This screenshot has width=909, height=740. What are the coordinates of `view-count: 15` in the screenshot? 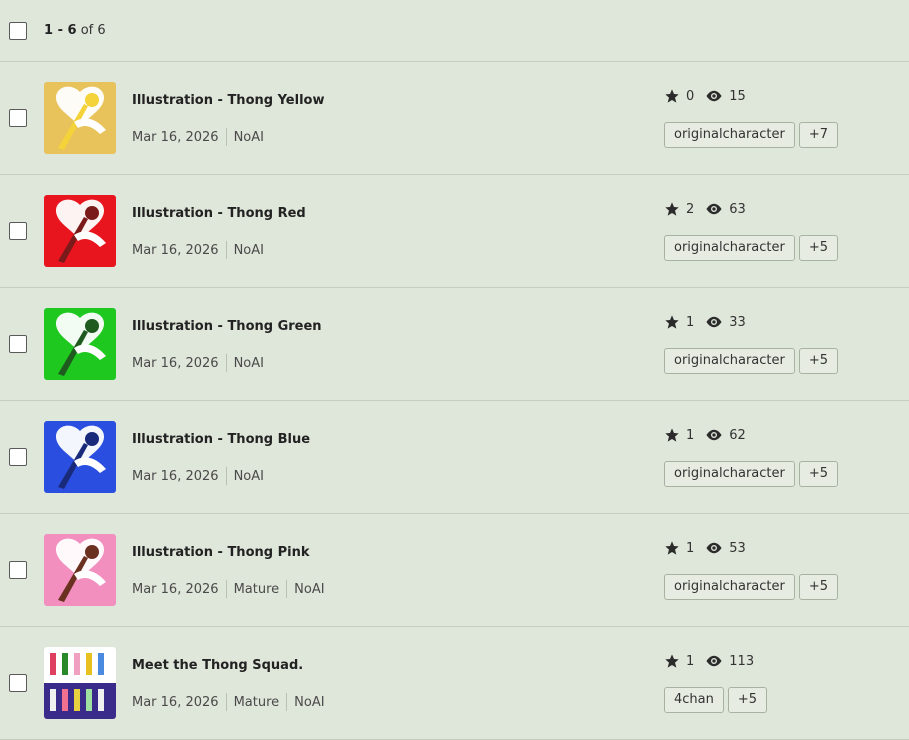 It's located at (737, 96).